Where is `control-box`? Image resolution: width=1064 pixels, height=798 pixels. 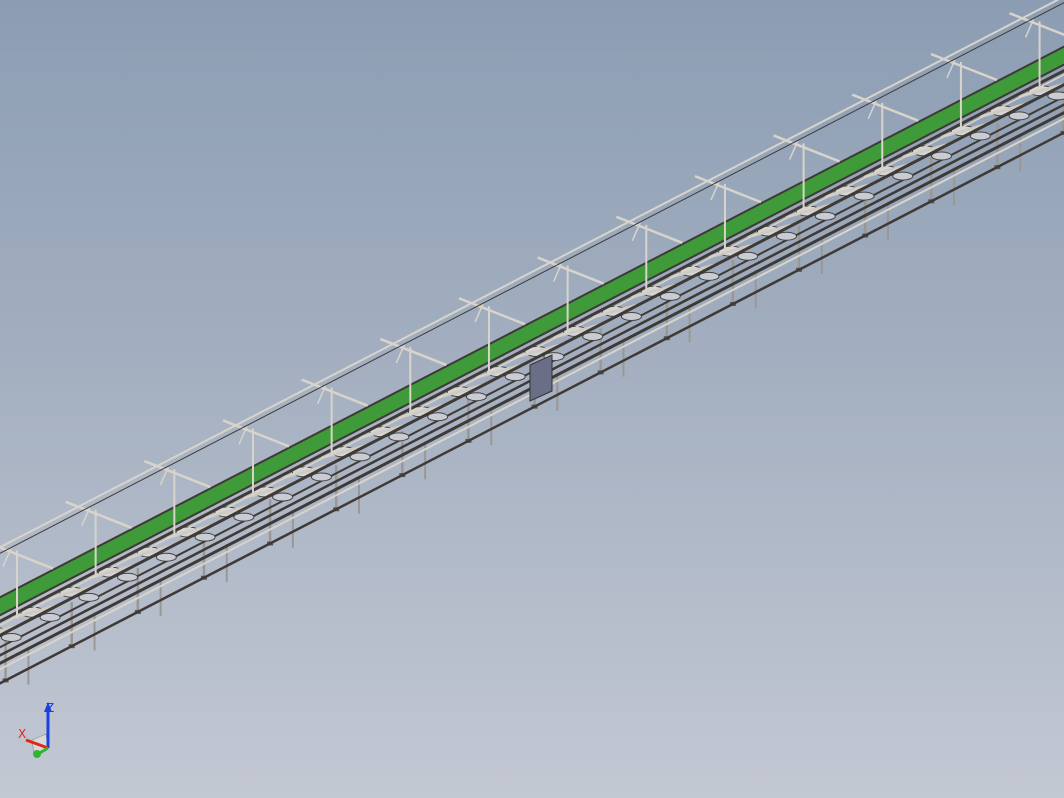
control-box is located at coordinates (541, 378).